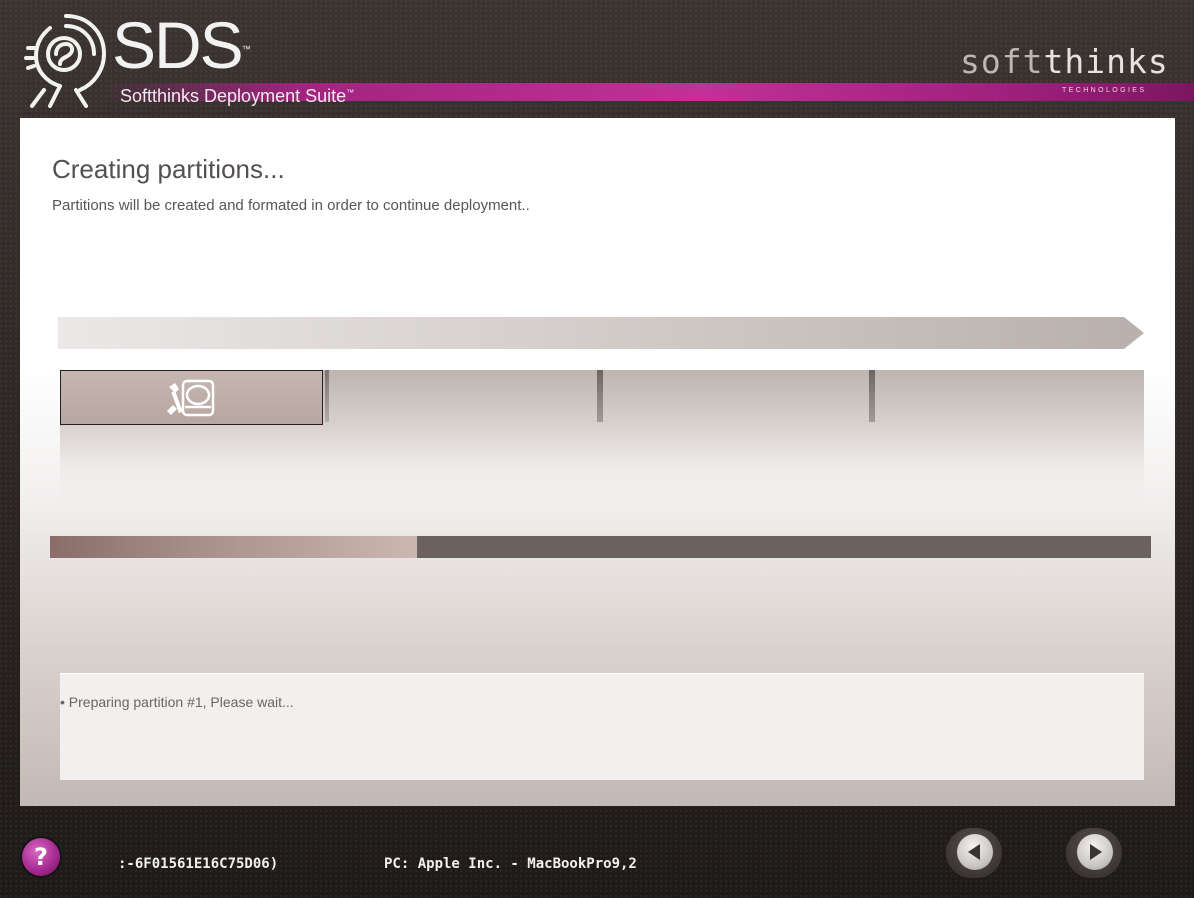  I want to click on sds-logo-text: SDS™, so click(181, 45).